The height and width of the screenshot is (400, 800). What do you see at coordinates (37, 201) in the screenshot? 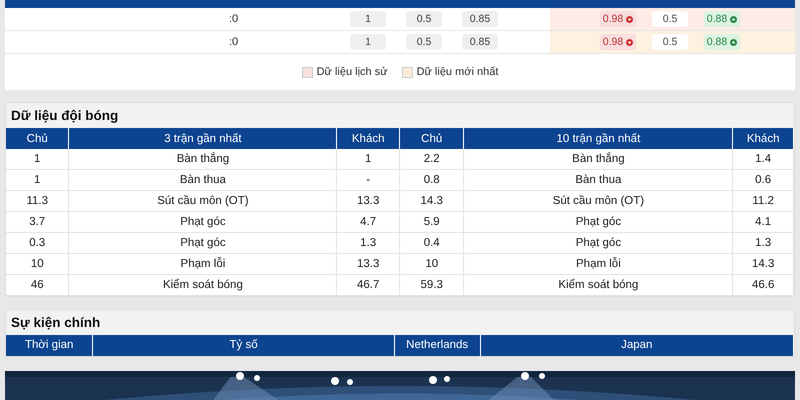
I see `table-cell: 11.3` at bounding box center [37, 201].